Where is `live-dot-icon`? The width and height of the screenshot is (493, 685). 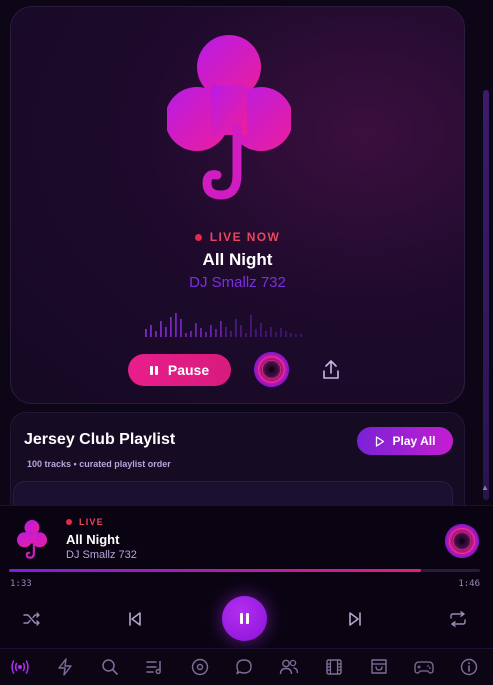 live-dot-icon is located at coordinates (198, 237).